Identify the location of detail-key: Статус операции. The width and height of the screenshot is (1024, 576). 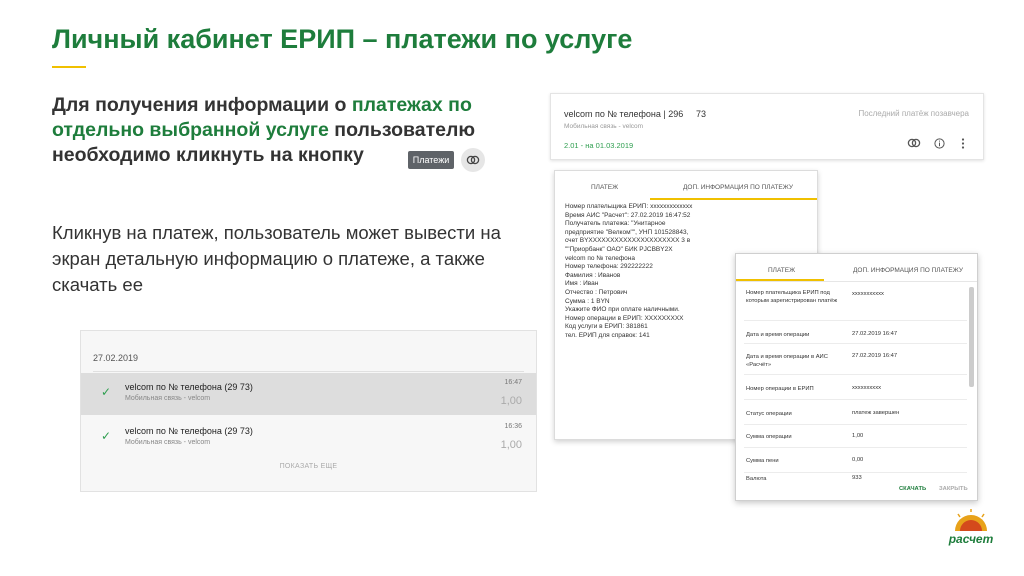
(769, 414).